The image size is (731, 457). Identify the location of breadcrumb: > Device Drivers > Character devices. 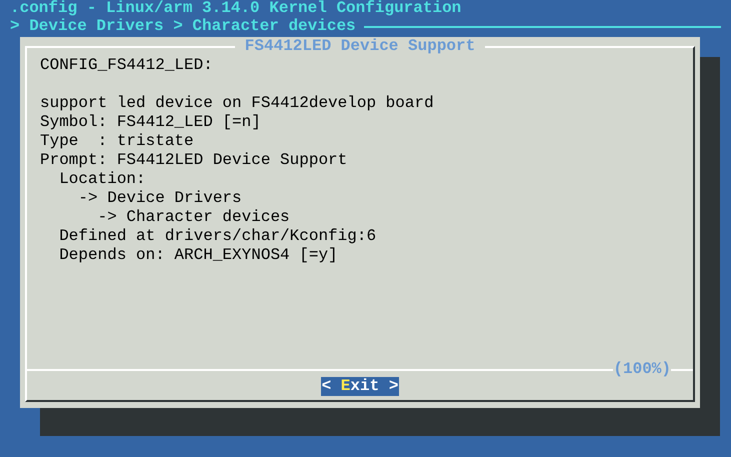
(183, 26).